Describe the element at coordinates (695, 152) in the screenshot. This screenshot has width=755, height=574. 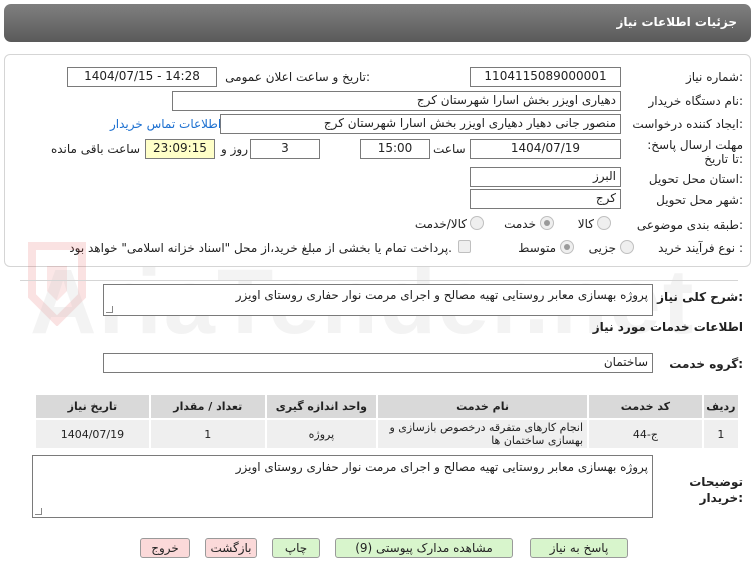
I see `deadline-label: مهلت ارسال پاسخ: تا تاریخ:` at that location.